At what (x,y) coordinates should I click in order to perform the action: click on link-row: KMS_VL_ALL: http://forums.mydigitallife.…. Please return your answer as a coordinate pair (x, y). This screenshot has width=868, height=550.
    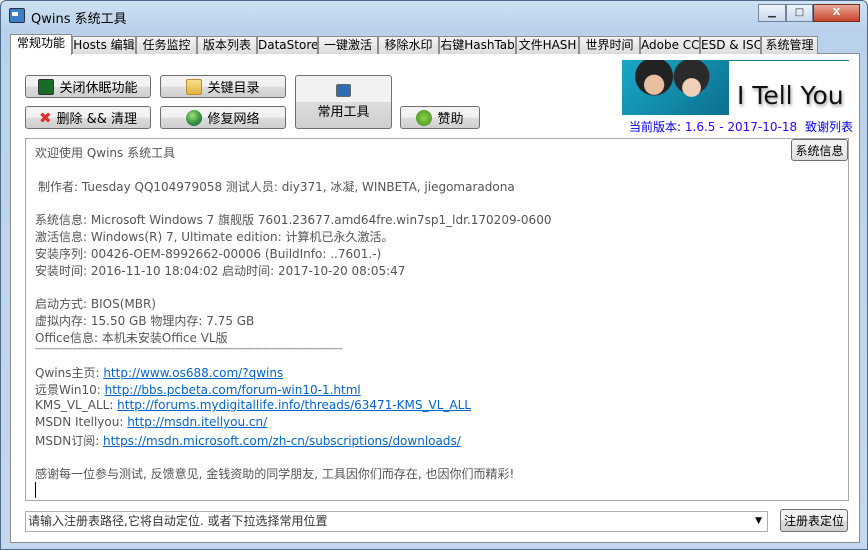
    Looking at the image, I should click on (253, 405).